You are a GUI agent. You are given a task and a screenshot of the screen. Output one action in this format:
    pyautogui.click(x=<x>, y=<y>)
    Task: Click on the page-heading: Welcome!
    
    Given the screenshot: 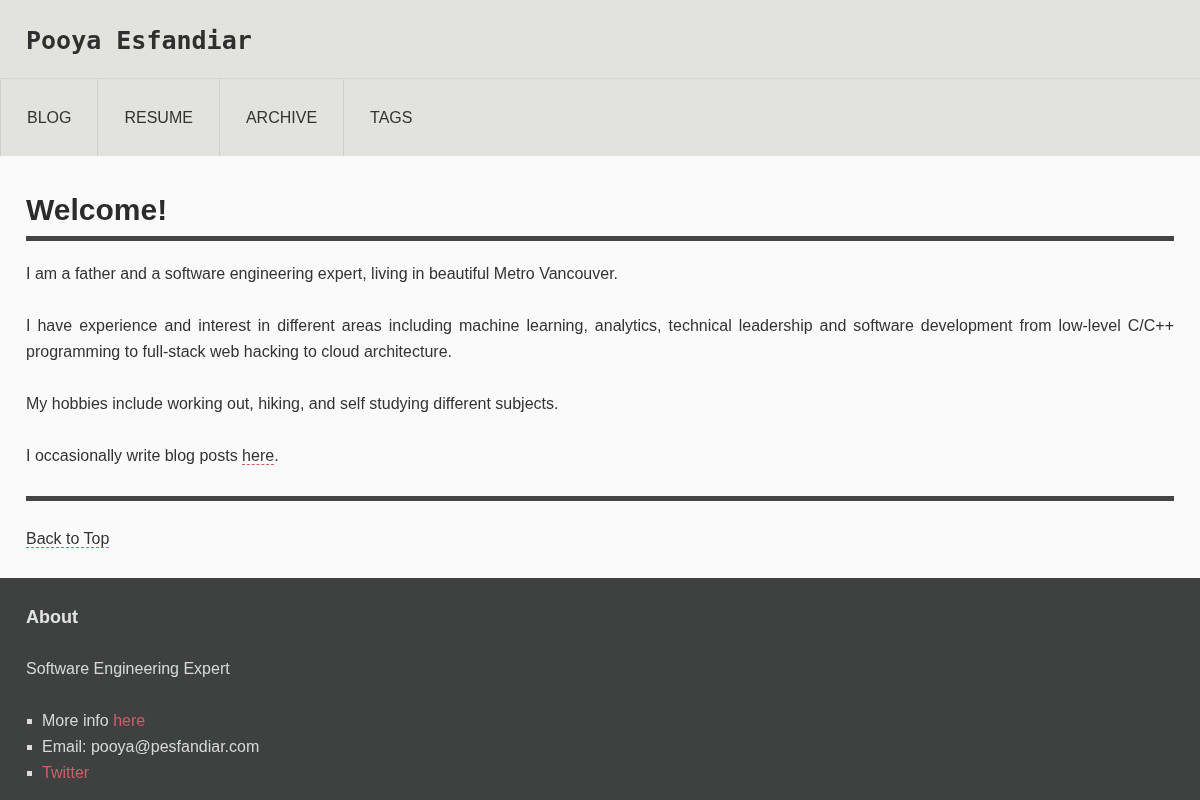 What is the action you would take?
    pyautogui.click(x=97, y=210)
    